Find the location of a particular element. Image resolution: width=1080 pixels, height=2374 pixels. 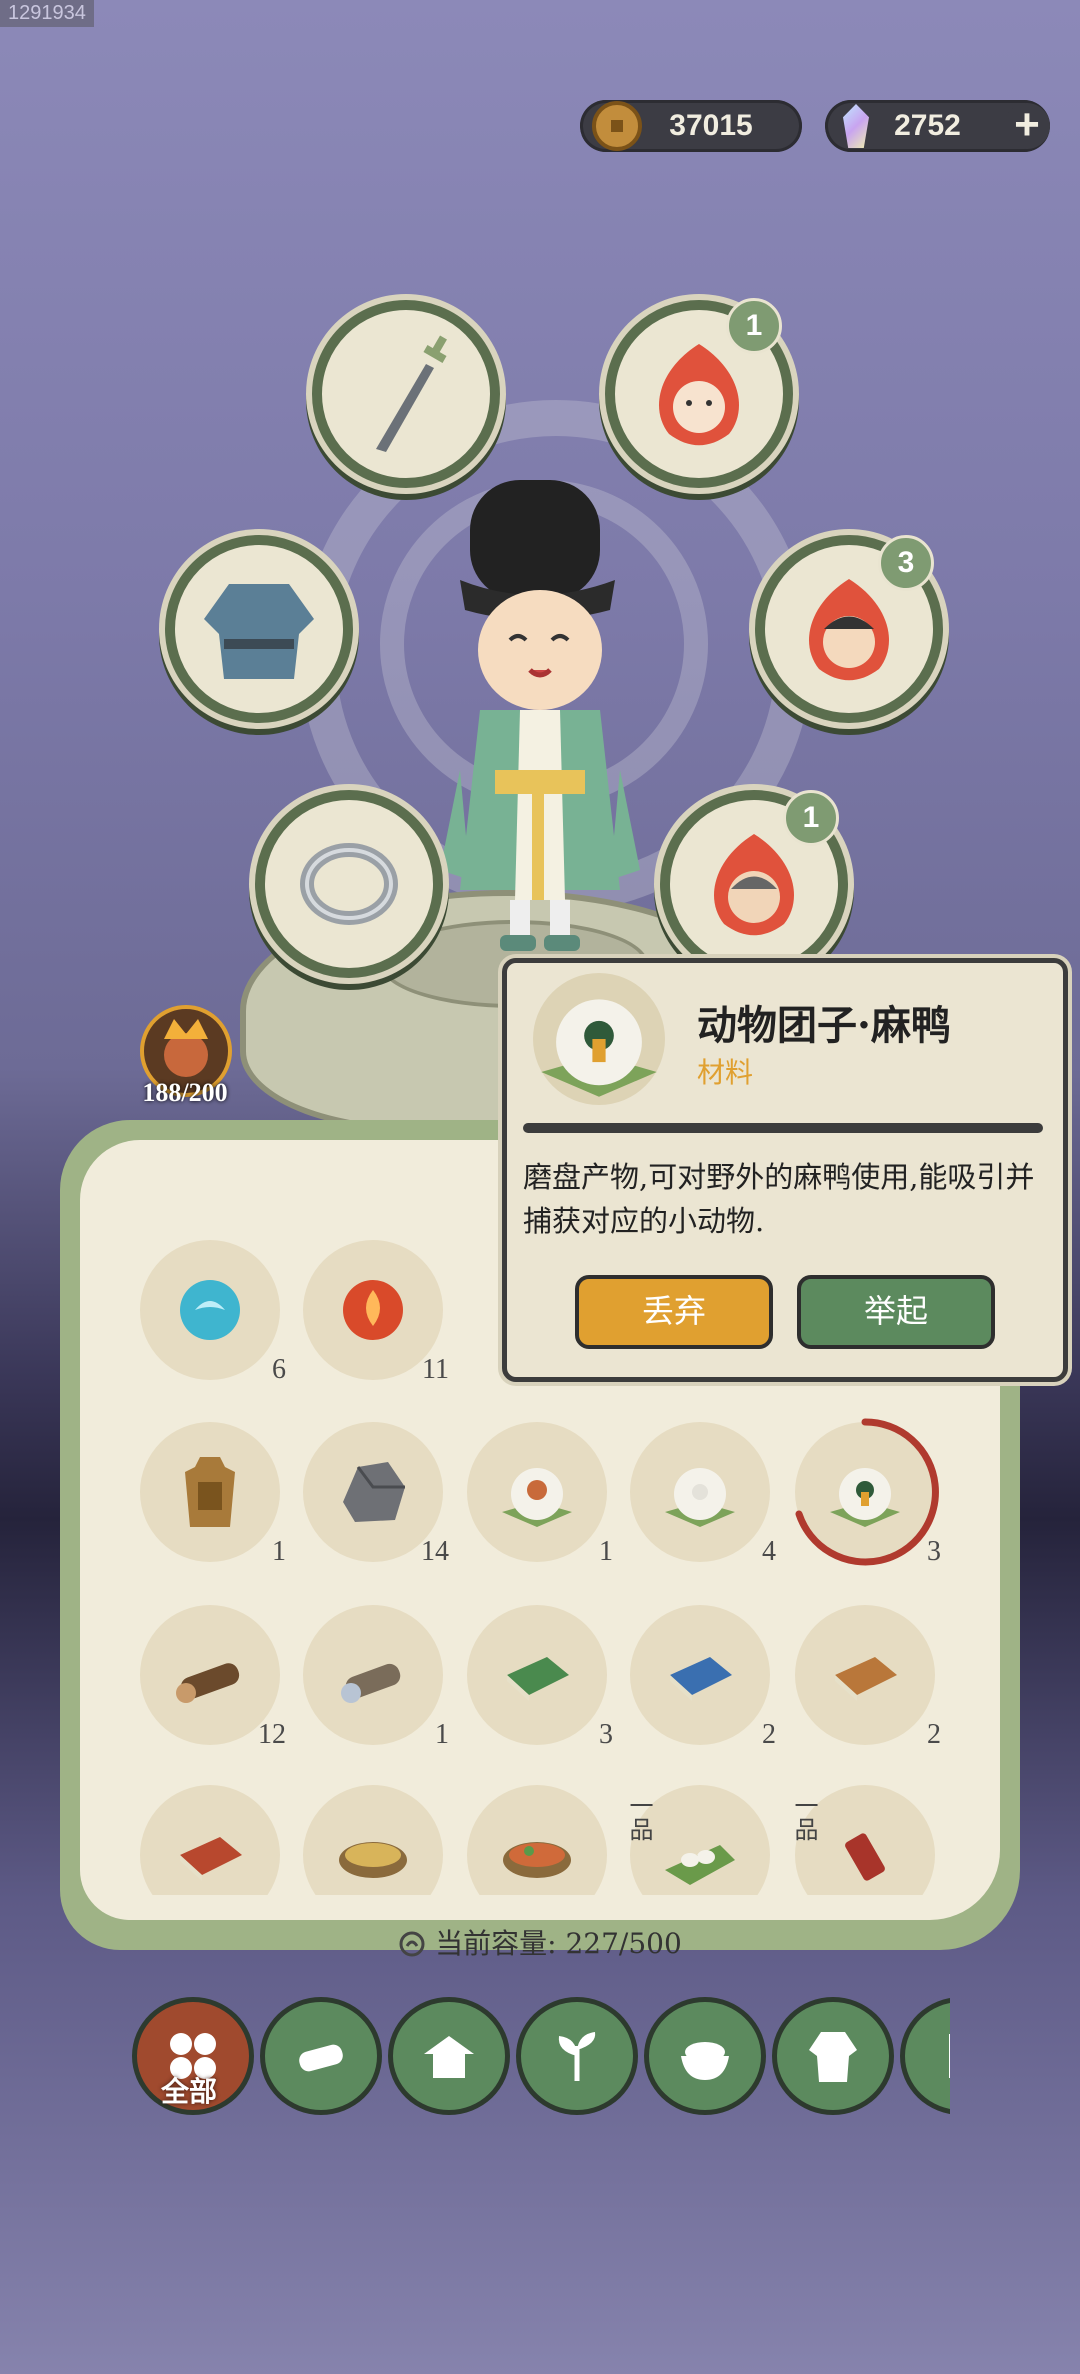

inventory-item: 6 is located at coordinates (213, 1312).